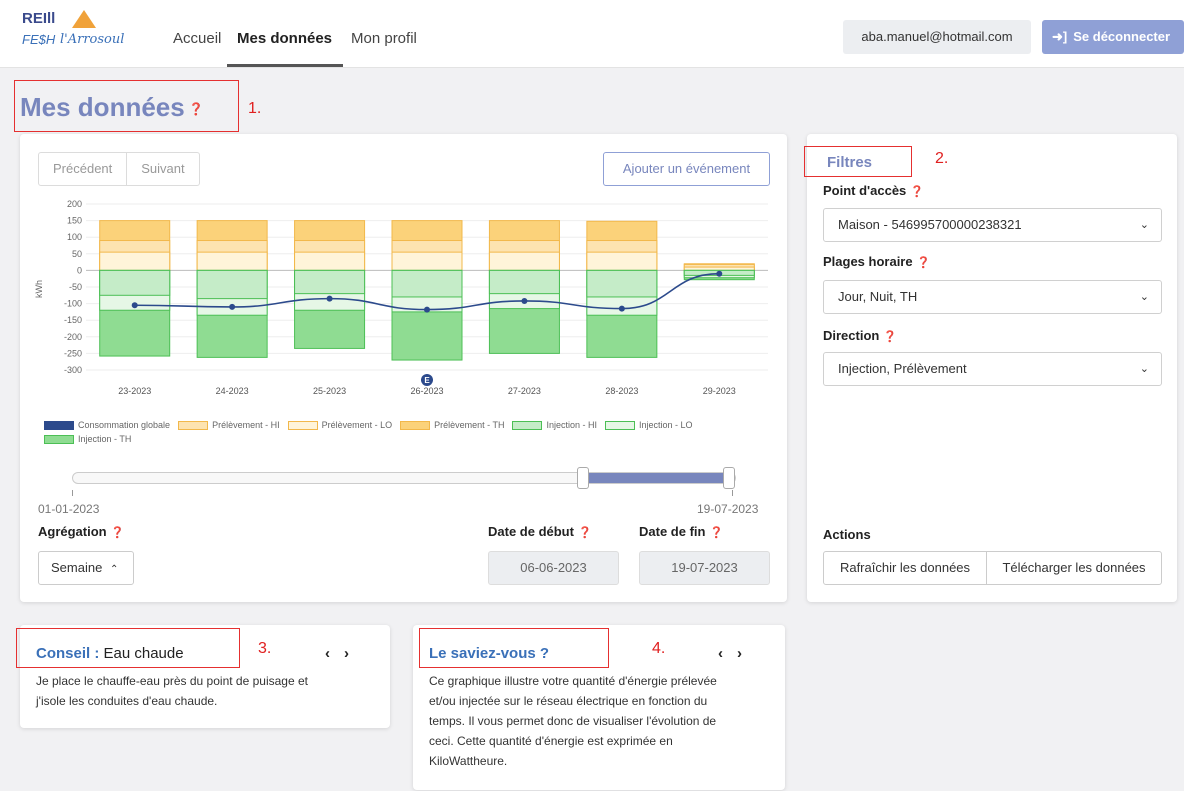  What do you see at coordinates (524, 261) in the screenshot?
I see `bar-pr-l-vement-lo-27-2023` at bounding box center [524, 261].